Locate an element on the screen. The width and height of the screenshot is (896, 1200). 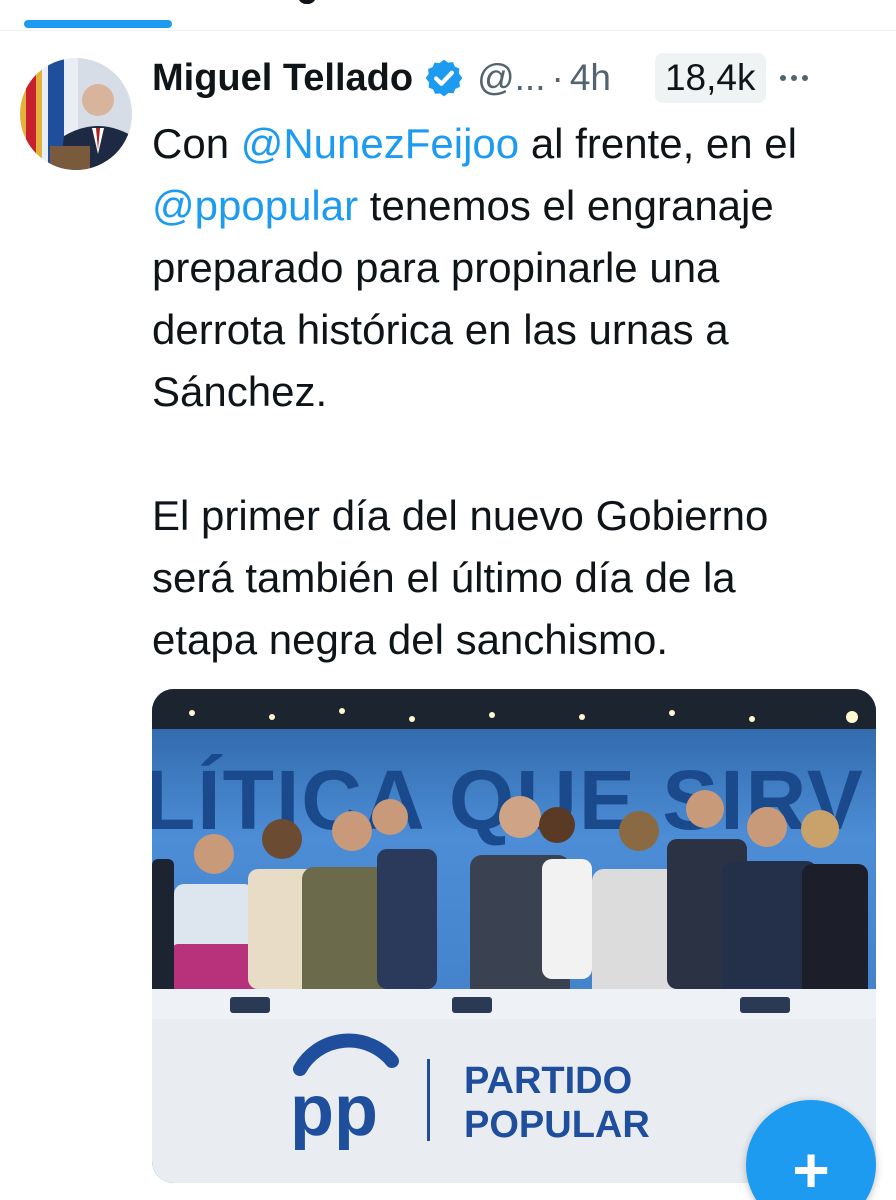
top-tab-strip is located at coordinates (448, 15).